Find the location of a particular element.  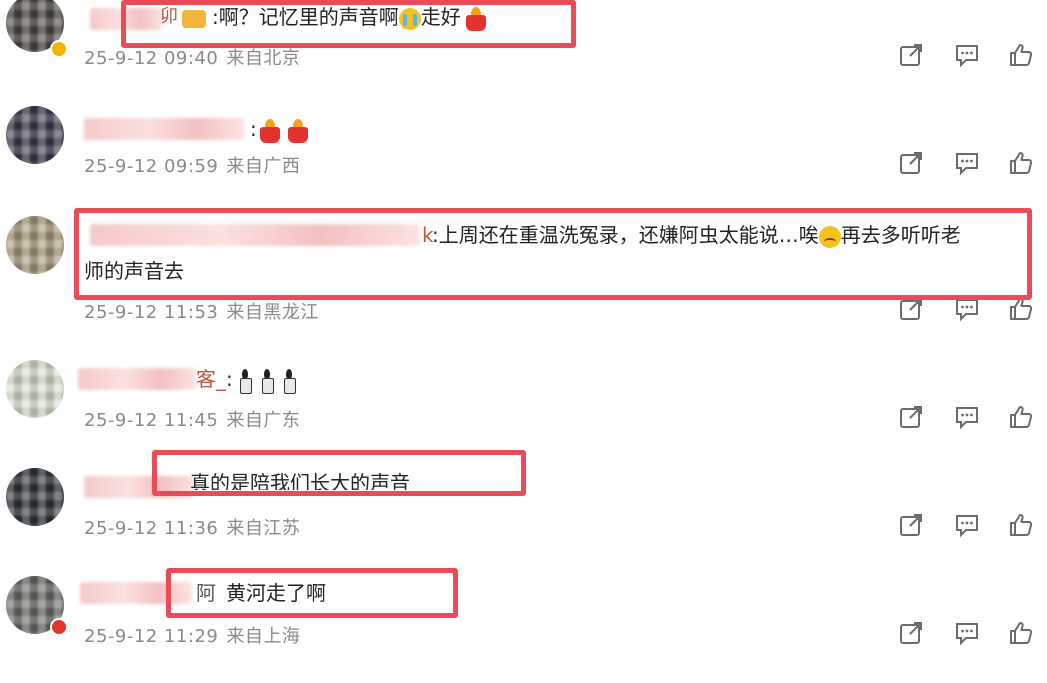

comment-meta: 25-9-12 09:59 来自广西 is located at coordinates (192, 165).